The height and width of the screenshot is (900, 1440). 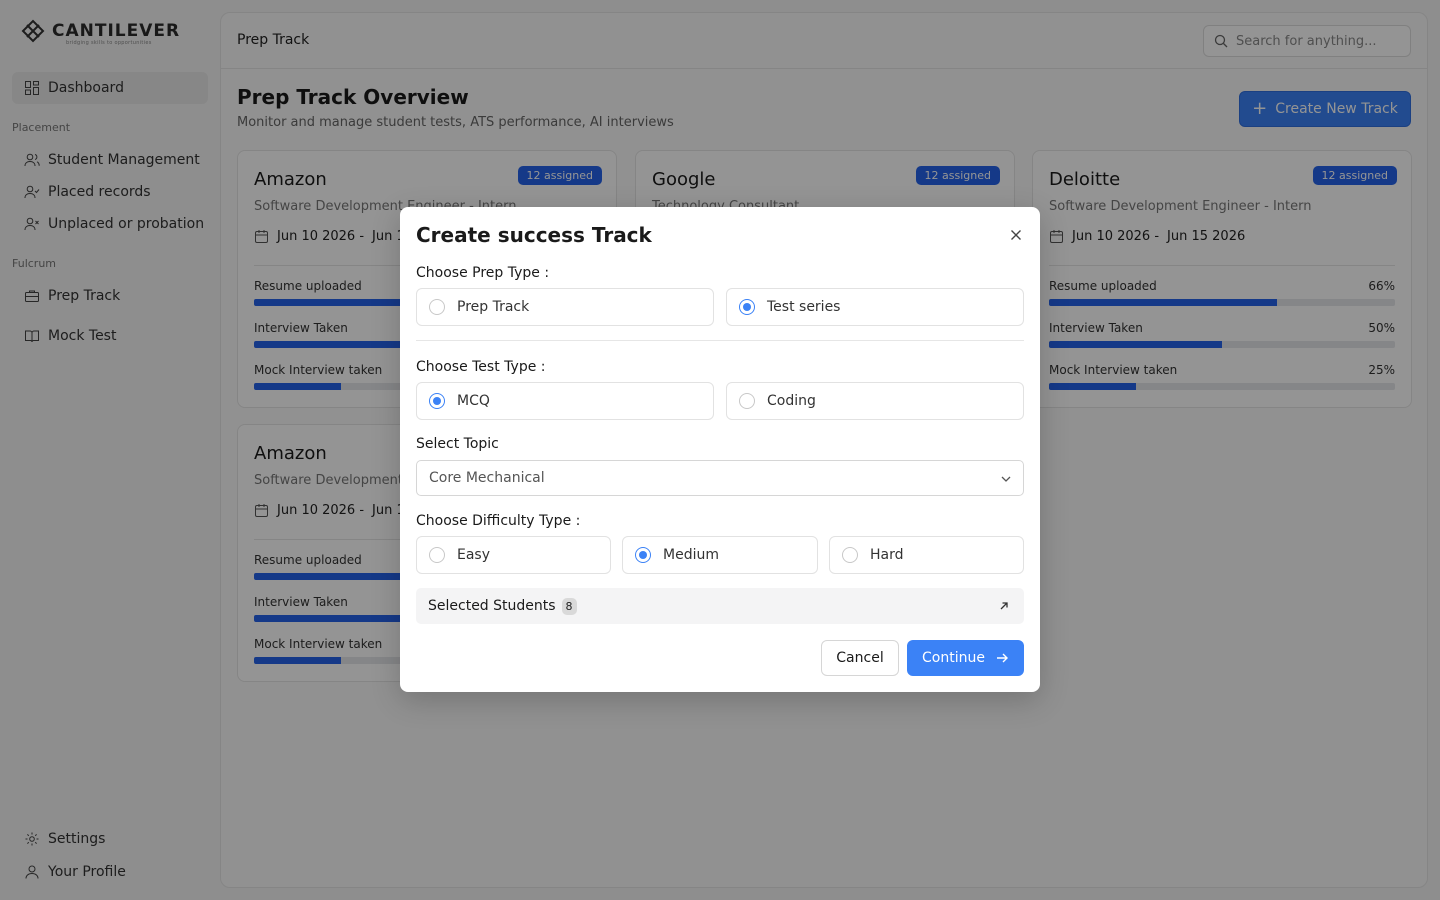 What do you see at coordinates (1002, 658) in the screenshot?
I see `arrow-right-icon` at bounding box center [1002, 658].